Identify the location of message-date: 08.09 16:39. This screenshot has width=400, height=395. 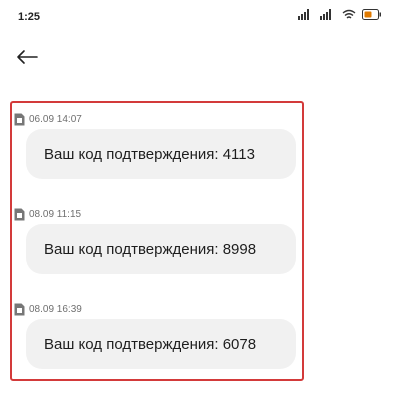
(55, 309).